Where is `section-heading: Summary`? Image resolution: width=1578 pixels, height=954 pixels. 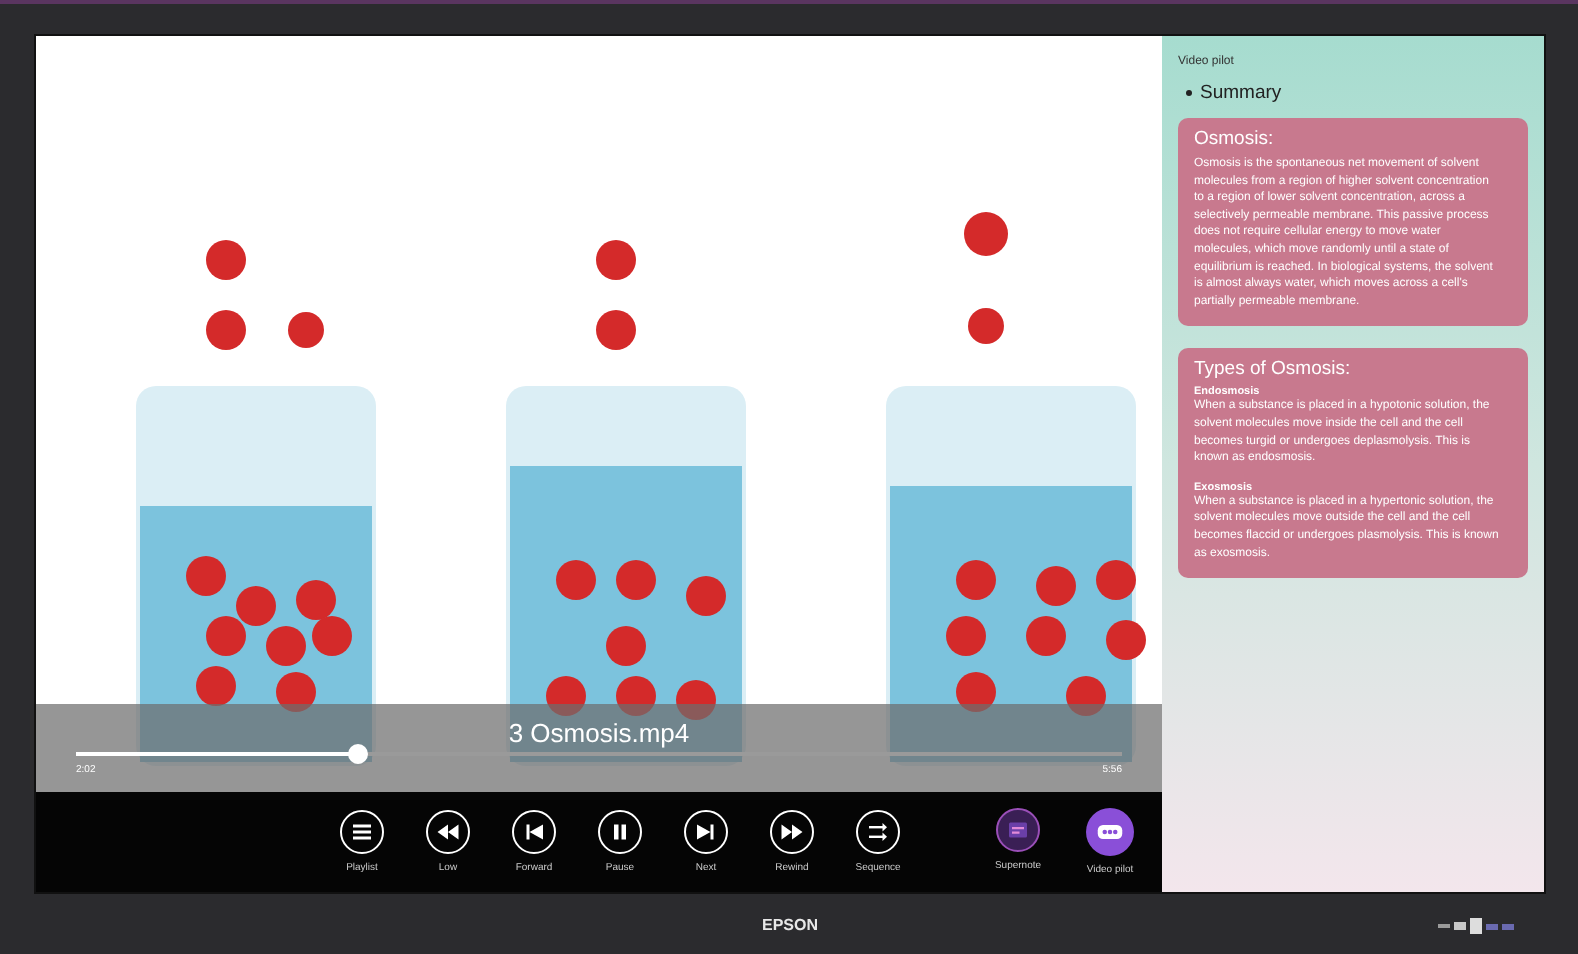
section-heading: Summary is located at coordinates (1241, 93).